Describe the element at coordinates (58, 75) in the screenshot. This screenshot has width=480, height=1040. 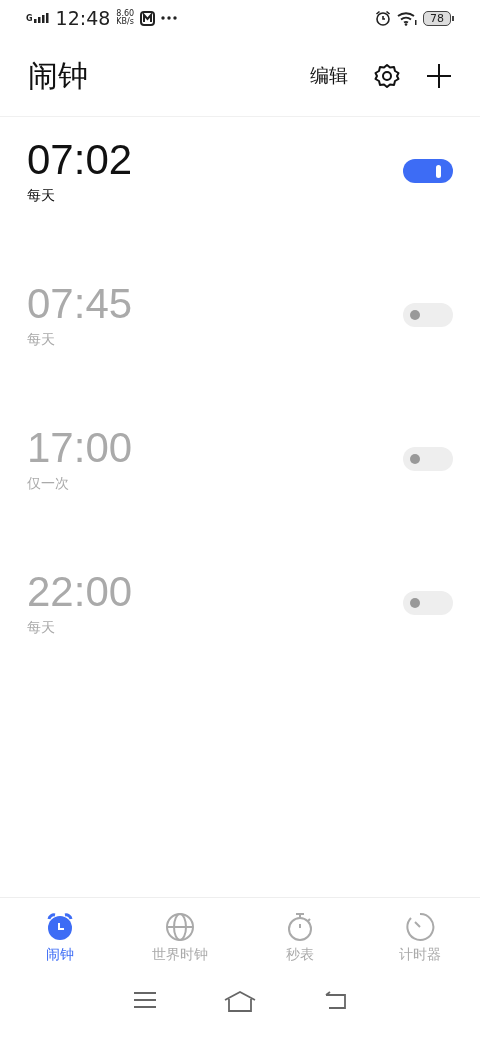
I see `page-title: 闹钟` at that location.